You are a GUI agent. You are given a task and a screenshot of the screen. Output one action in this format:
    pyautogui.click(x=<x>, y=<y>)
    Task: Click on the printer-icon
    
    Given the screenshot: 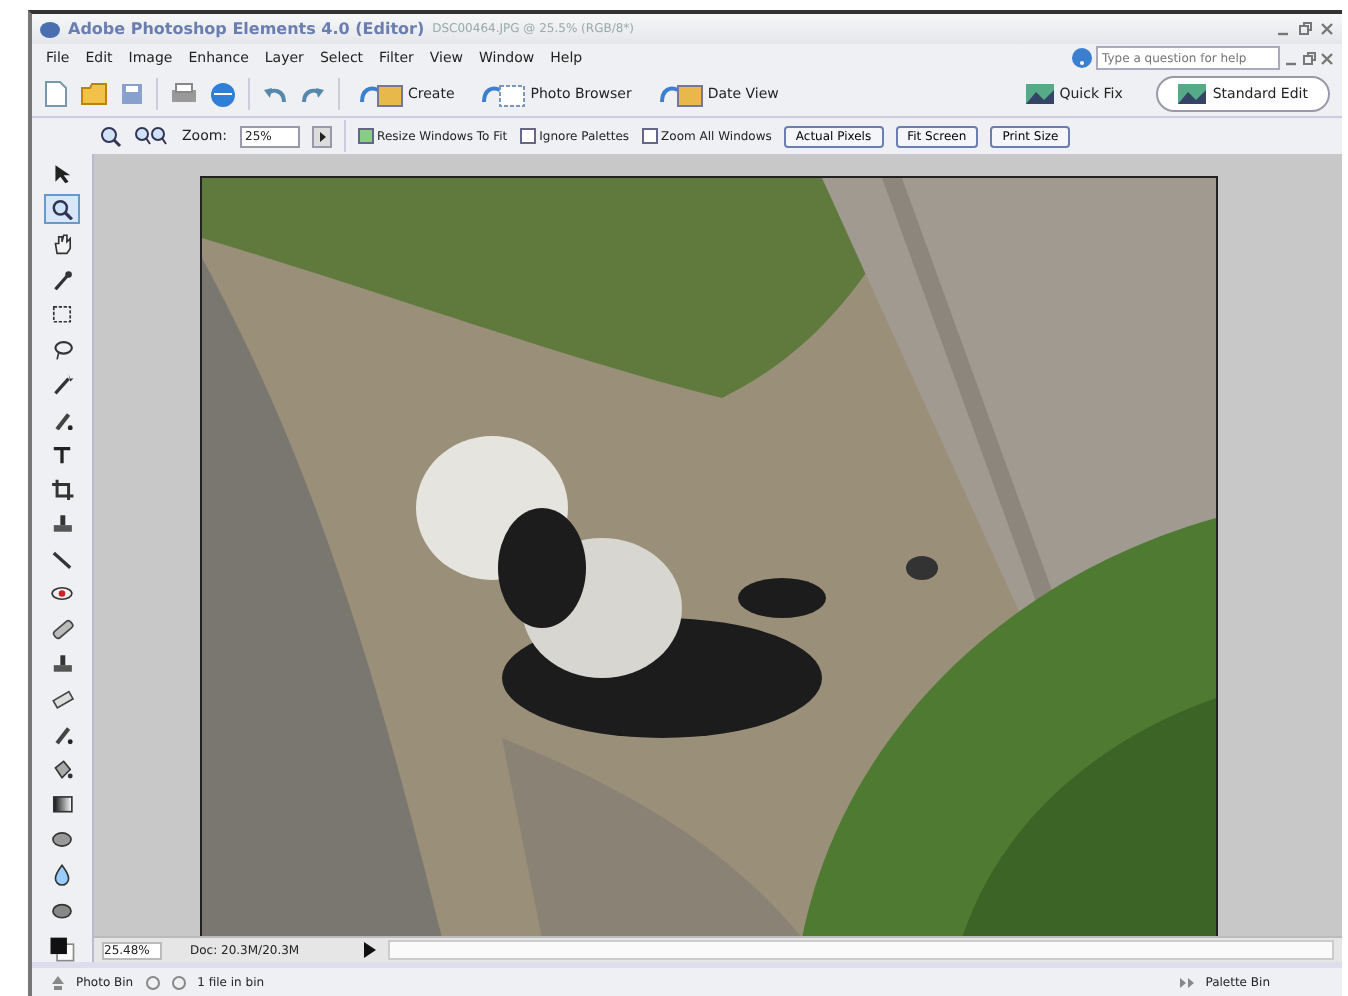 What is the action you would take?
    pyautogui.click(x=184, y=94)
    